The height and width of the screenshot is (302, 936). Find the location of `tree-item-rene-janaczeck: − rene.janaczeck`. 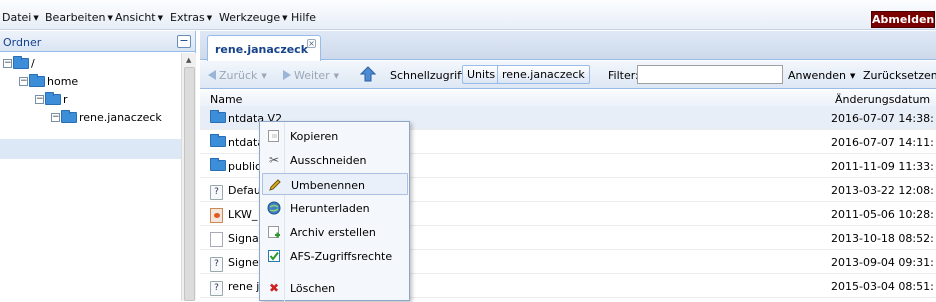

tree-item-rene-janaczeck: − rene.janaczeck is located at coordinates (106, 118).